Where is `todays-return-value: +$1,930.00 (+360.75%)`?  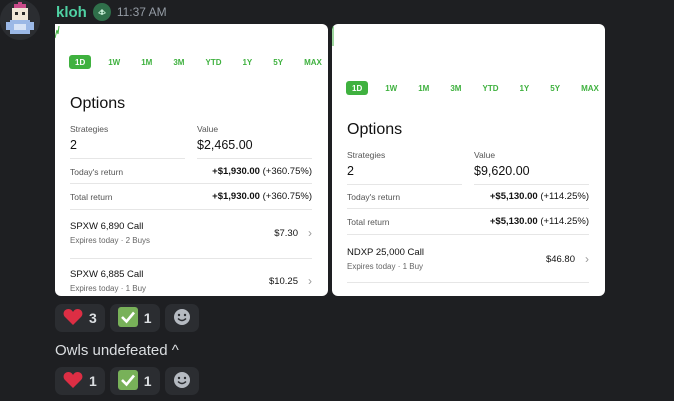 todays-return-value: +$1,930.00 (+360.75%) is located at coordinates (262, 171).